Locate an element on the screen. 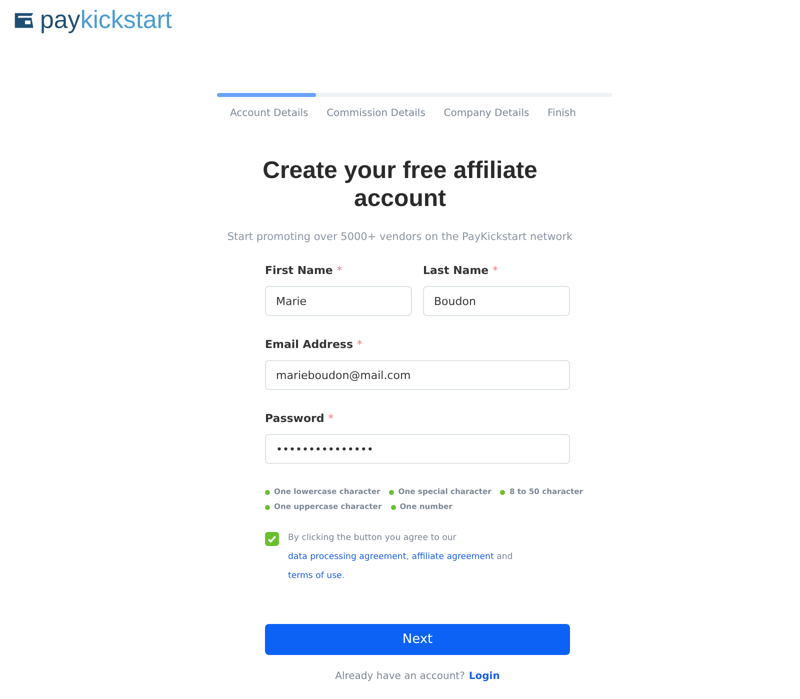 The image size is (800, 699). field-label: Last Name * is located at coordinates (461, 271).